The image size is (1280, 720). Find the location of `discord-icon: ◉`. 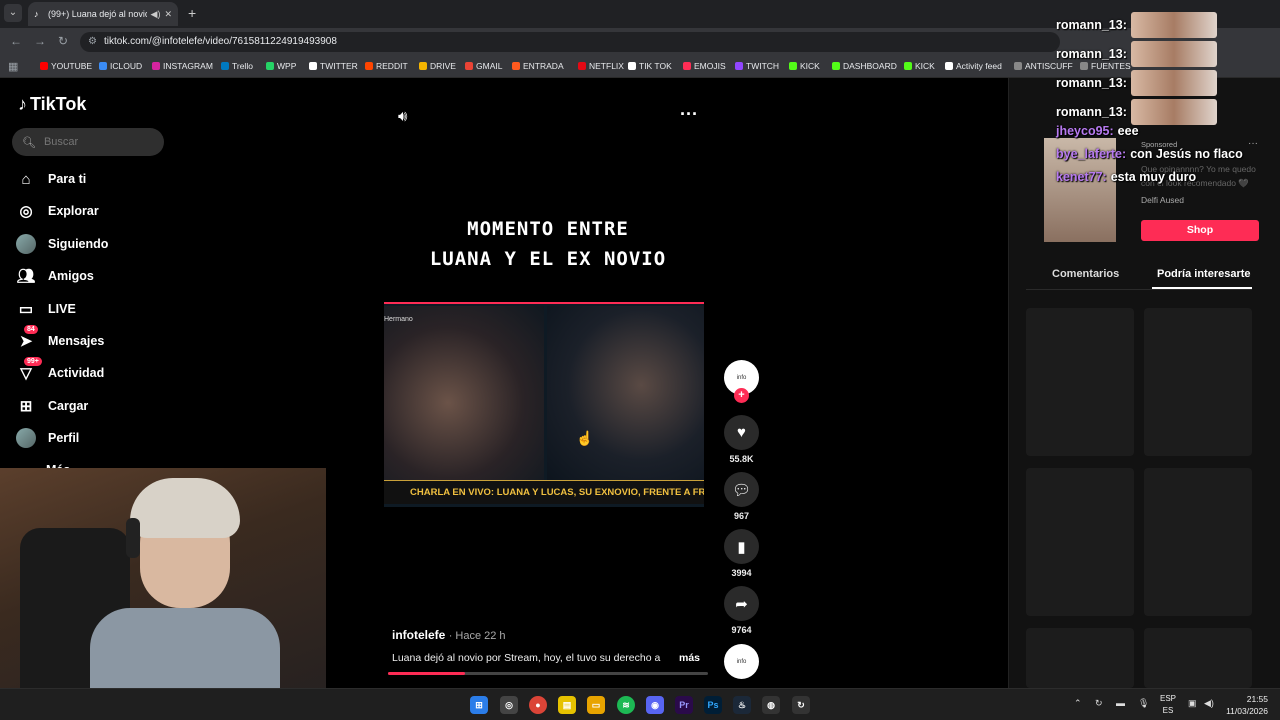

discord-icon: ◉ is located at coordinates (655, 705).